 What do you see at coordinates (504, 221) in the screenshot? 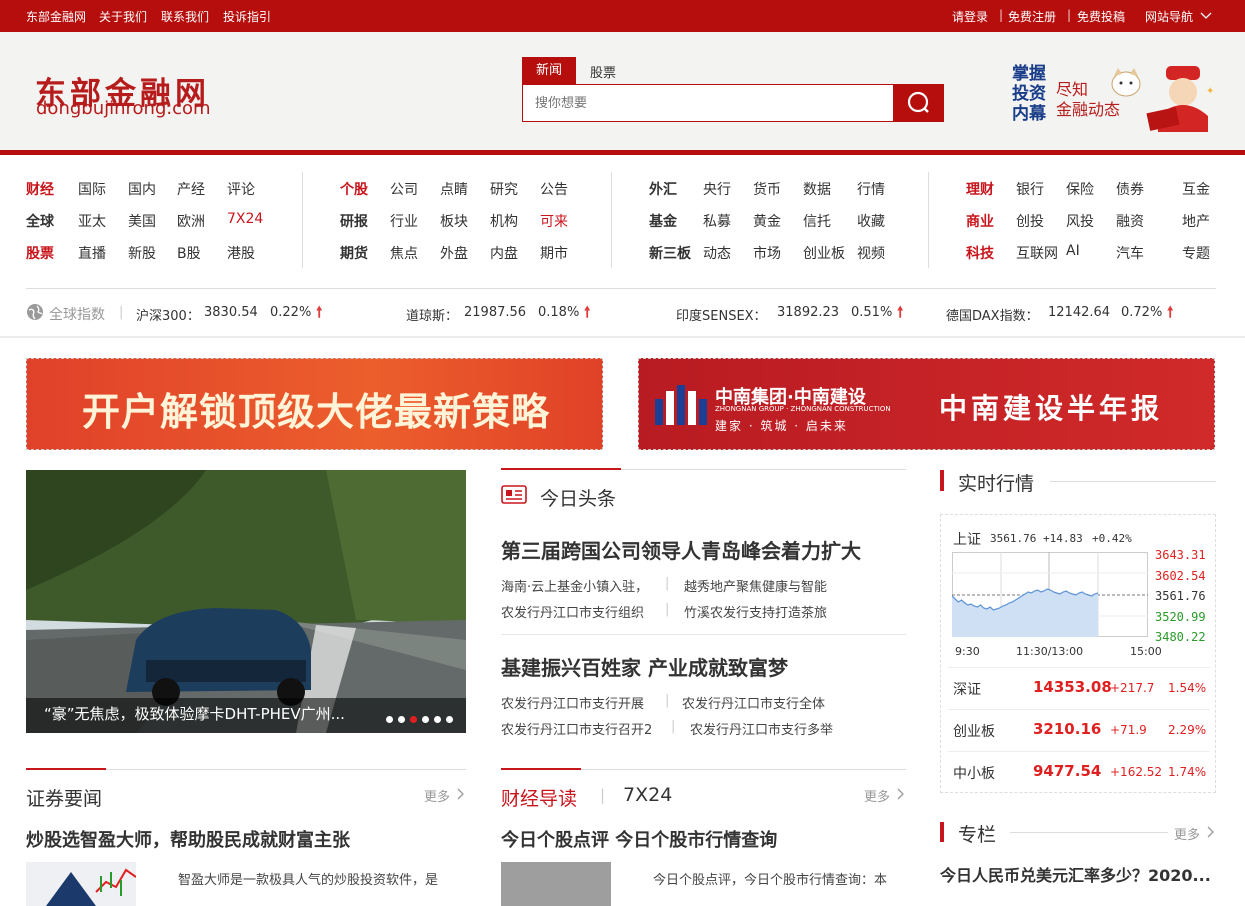
I see `nav-item: 机构` at bounding box center [504, 221].